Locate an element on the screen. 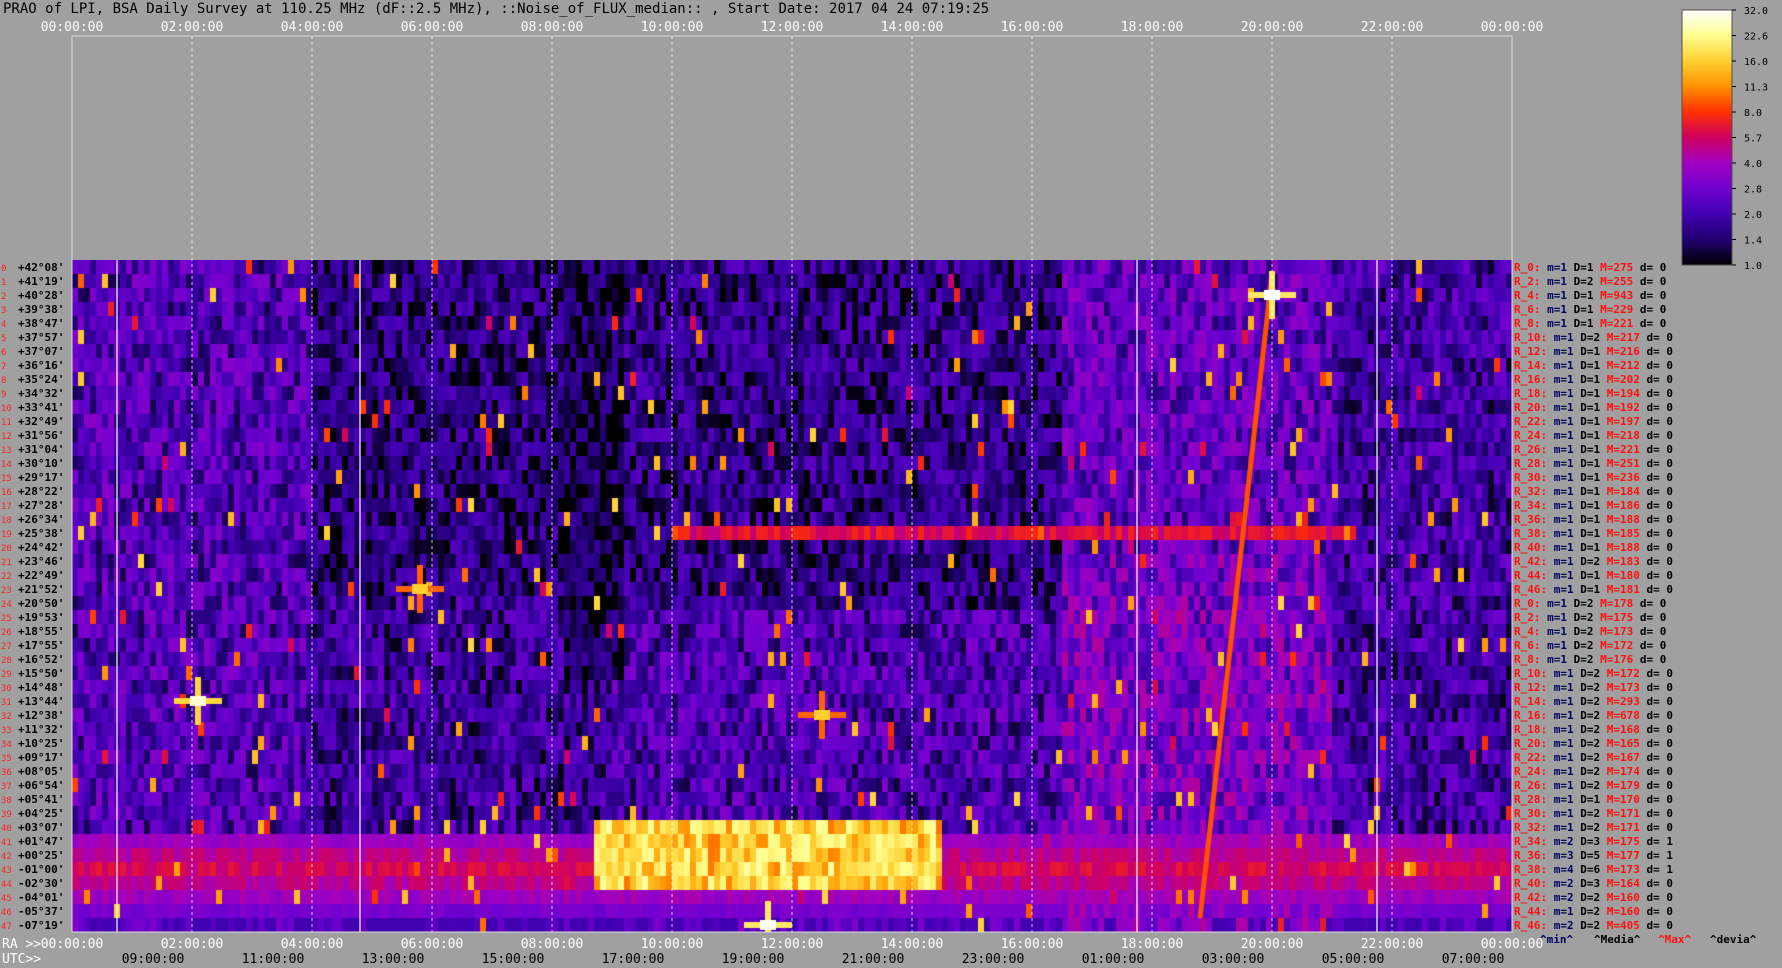 This screenshot has width=1782, height=968. stats-row: R_36: m=1 D=1 M=188 d= 0 is located at coordinates (1593, 519).